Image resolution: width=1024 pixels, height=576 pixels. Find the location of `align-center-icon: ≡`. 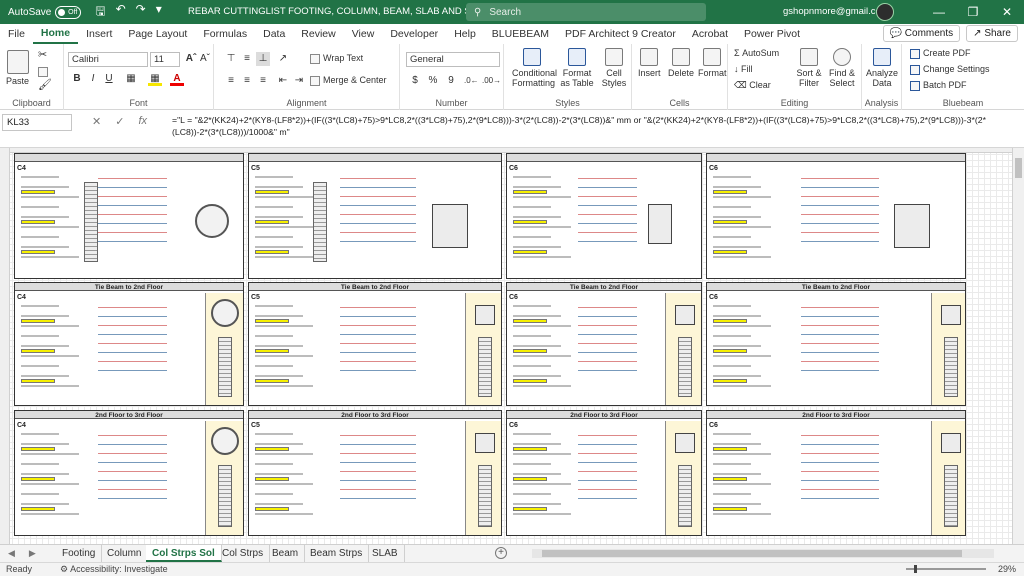

align-center-icon: ≡ is located at coordinates (247, 81).